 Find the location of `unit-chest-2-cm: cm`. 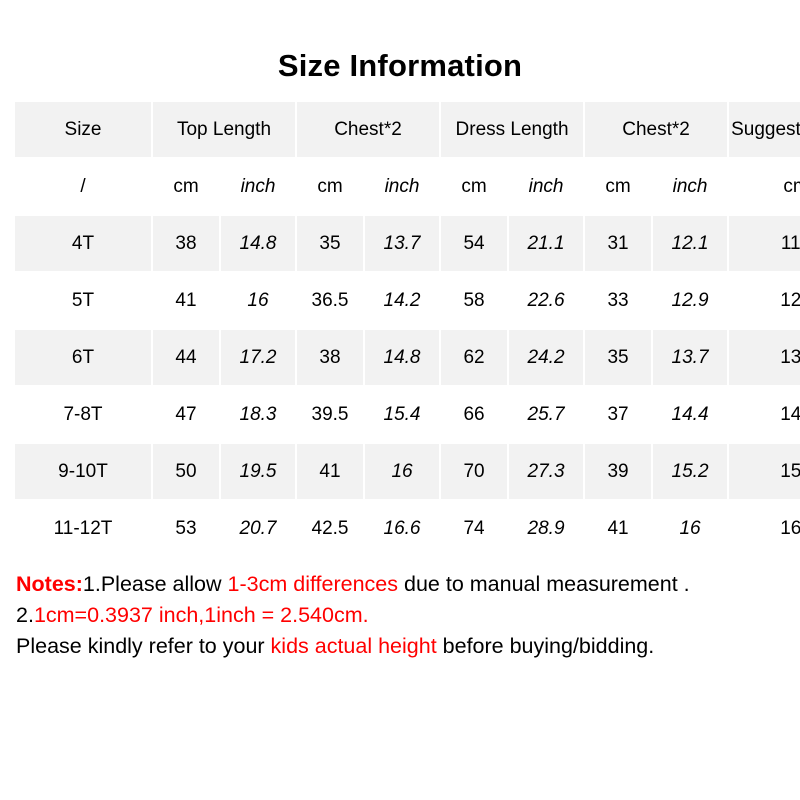

unit-chest-2-cm: cm is located at coordinates (618, 186).